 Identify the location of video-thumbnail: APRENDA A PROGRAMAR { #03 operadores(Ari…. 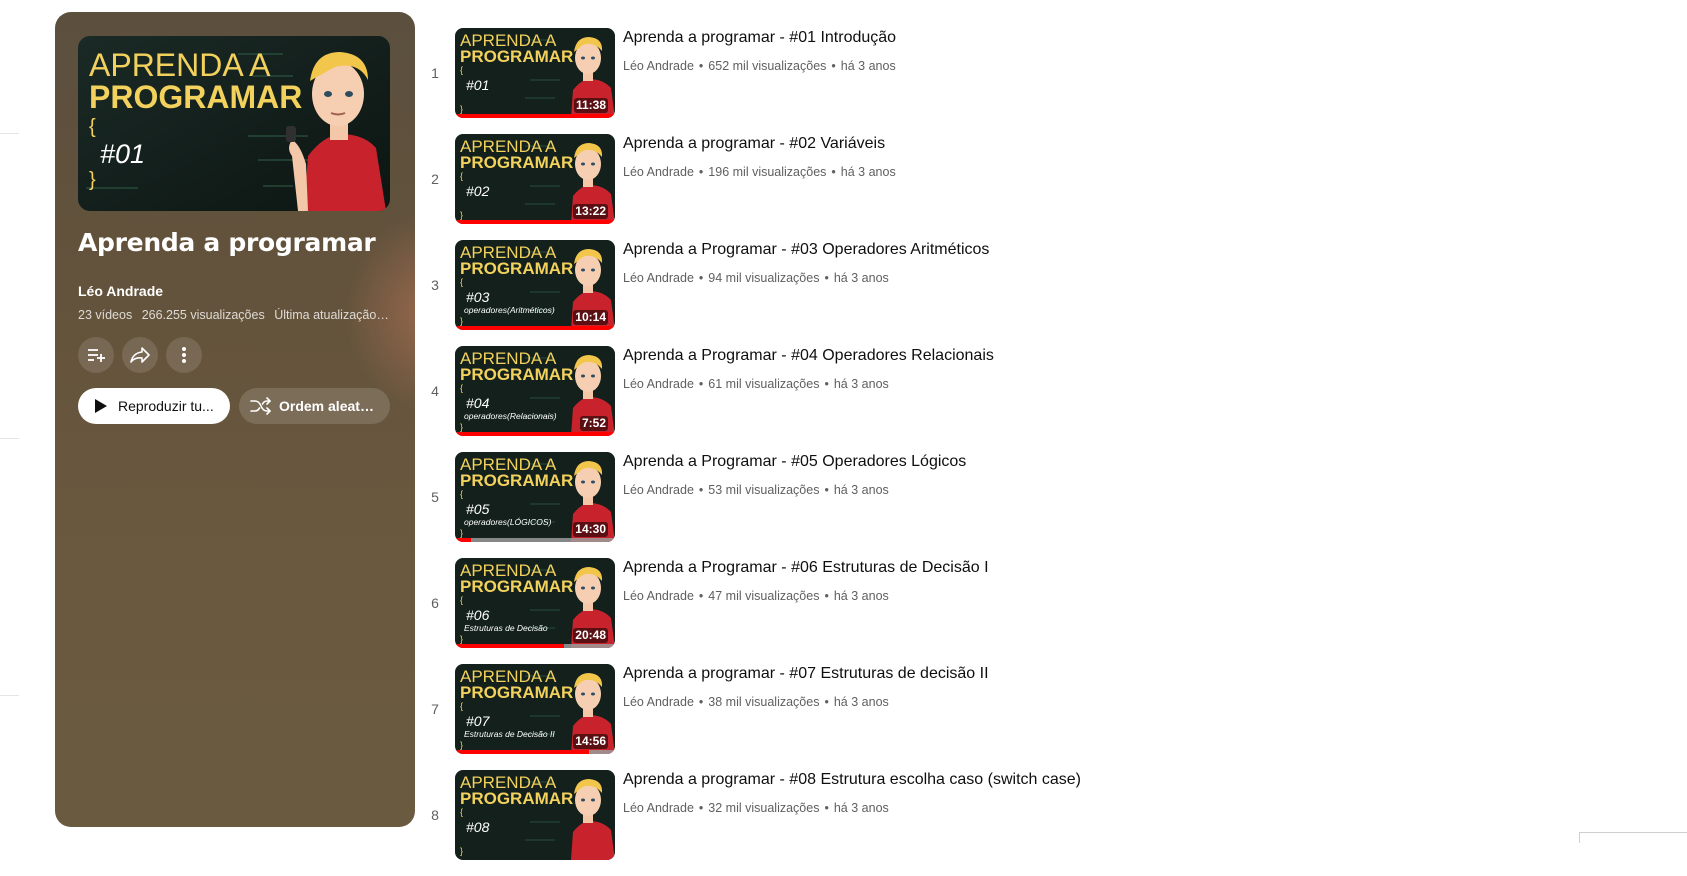
(535, 285).